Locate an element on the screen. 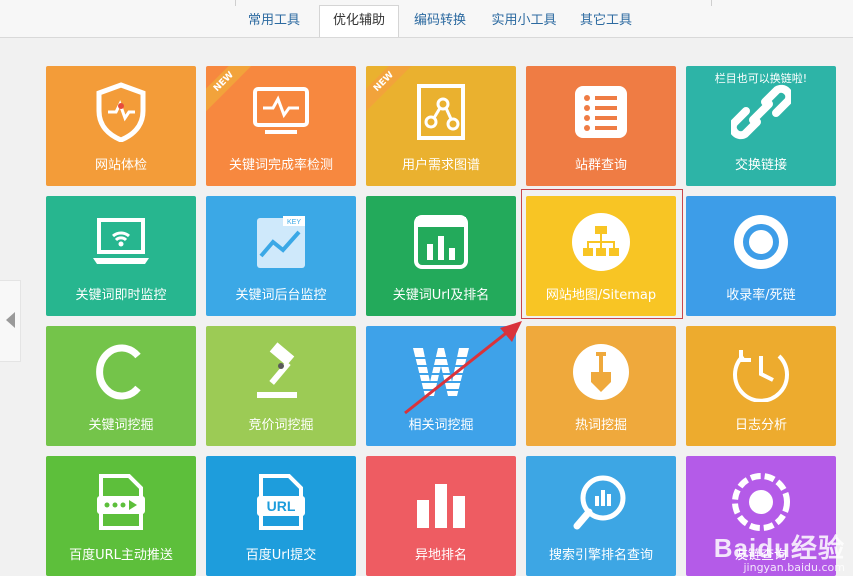 The width and height of the screenshot is (853, 576). tile-log-analysis: 日志分析 is located at coordinates (761, 386).